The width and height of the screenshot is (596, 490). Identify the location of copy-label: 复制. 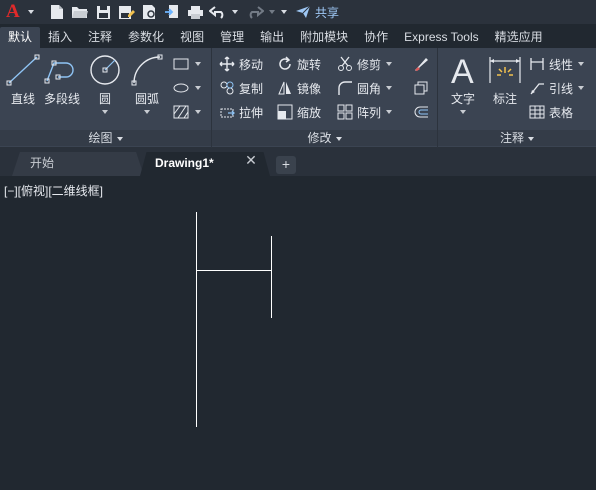
(251, 88).